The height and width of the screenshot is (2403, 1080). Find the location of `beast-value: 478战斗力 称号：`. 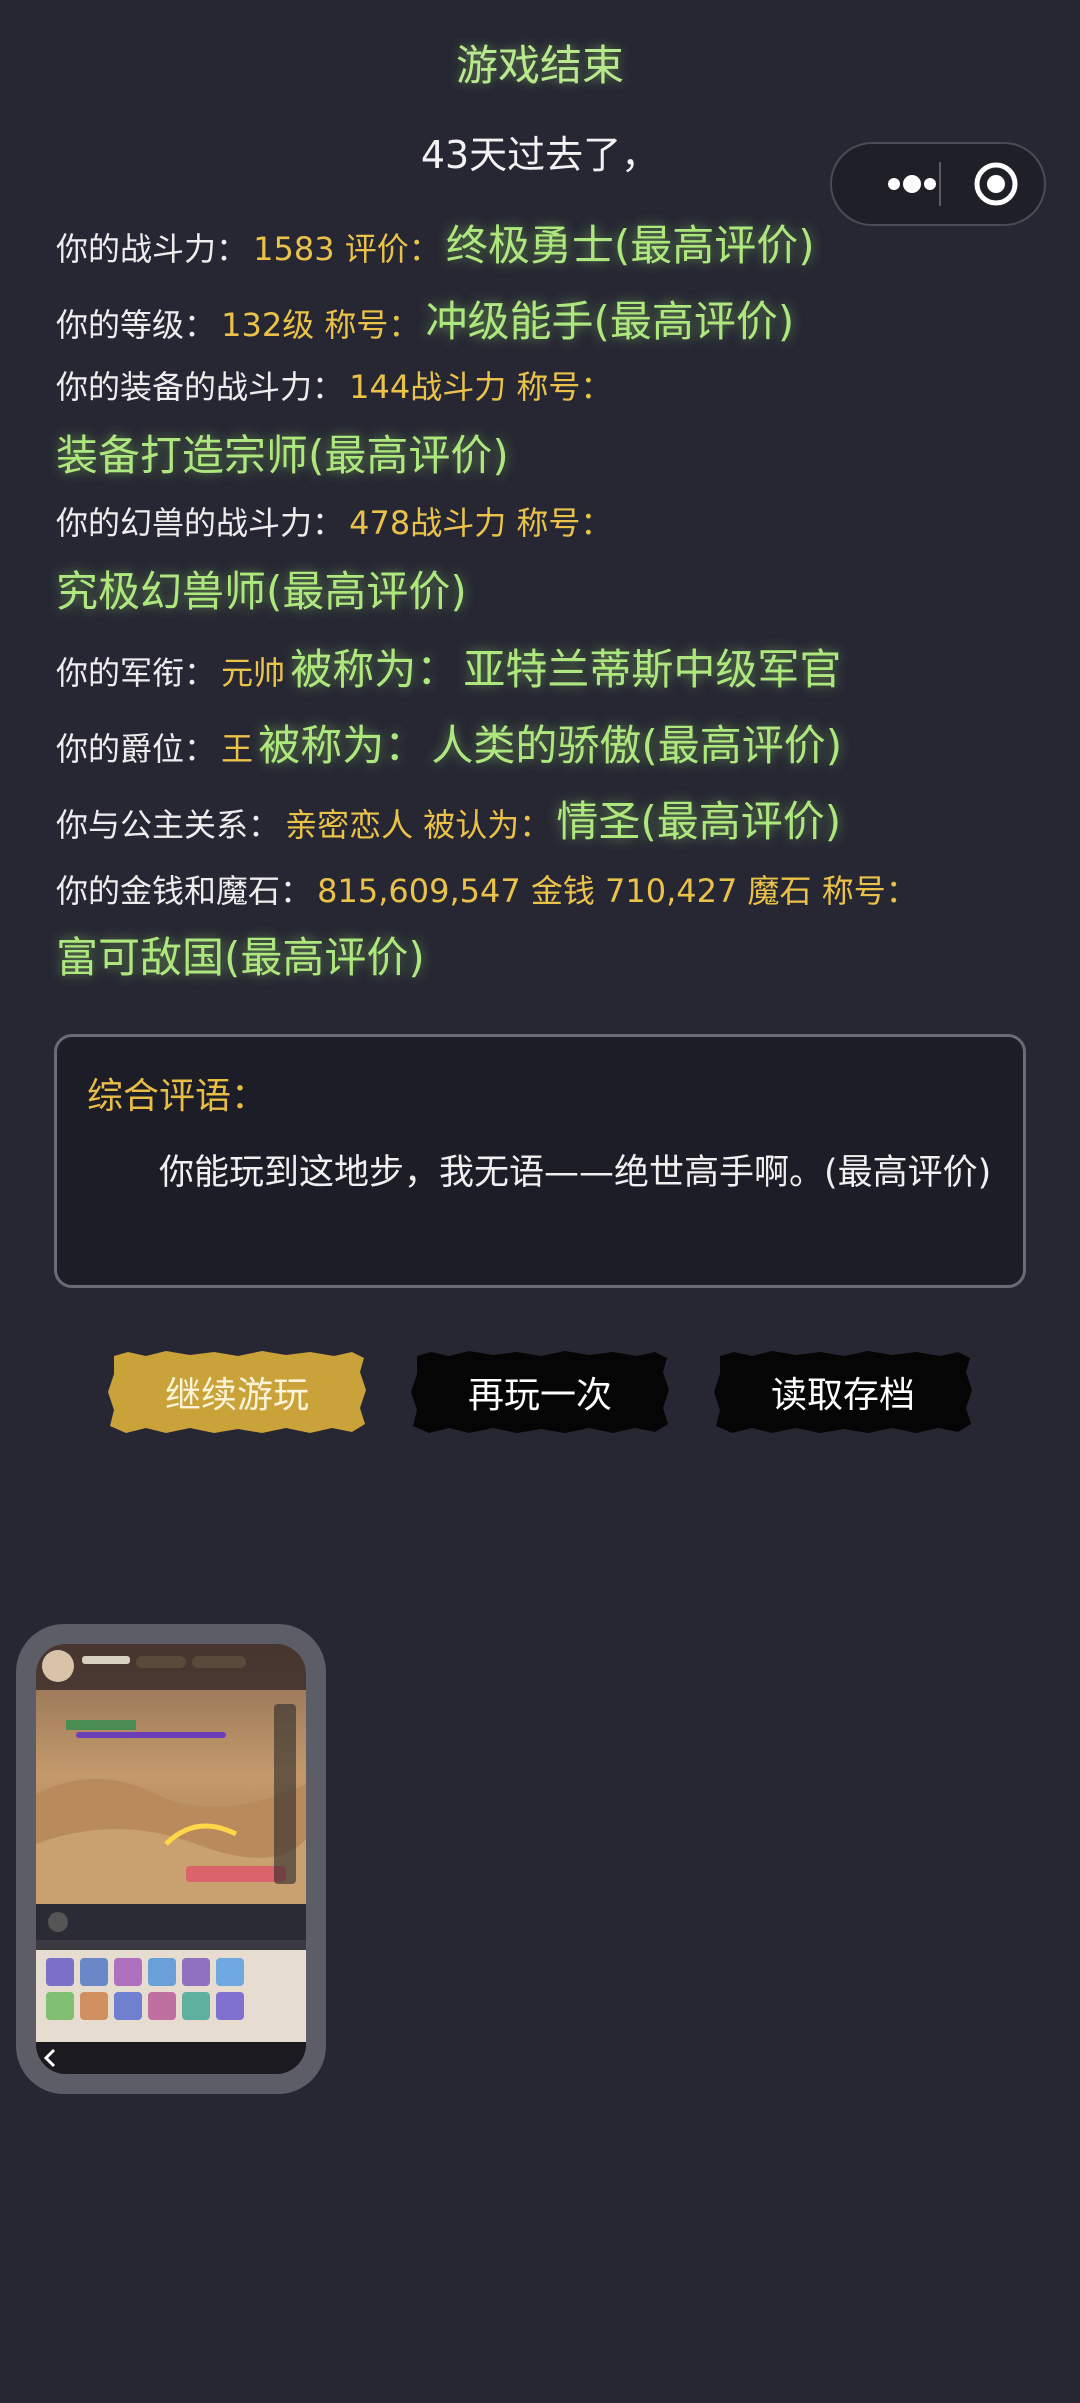

beast-value: 478战斗力 称号： is located at coordinates (481, 523).